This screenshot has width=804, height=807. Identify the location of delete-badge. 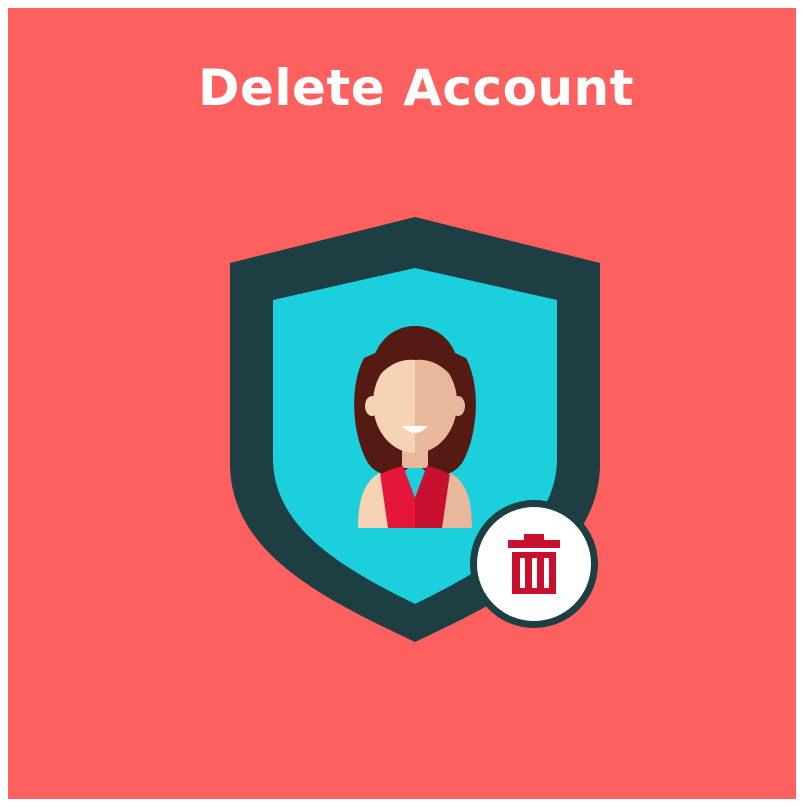
(534, 564).